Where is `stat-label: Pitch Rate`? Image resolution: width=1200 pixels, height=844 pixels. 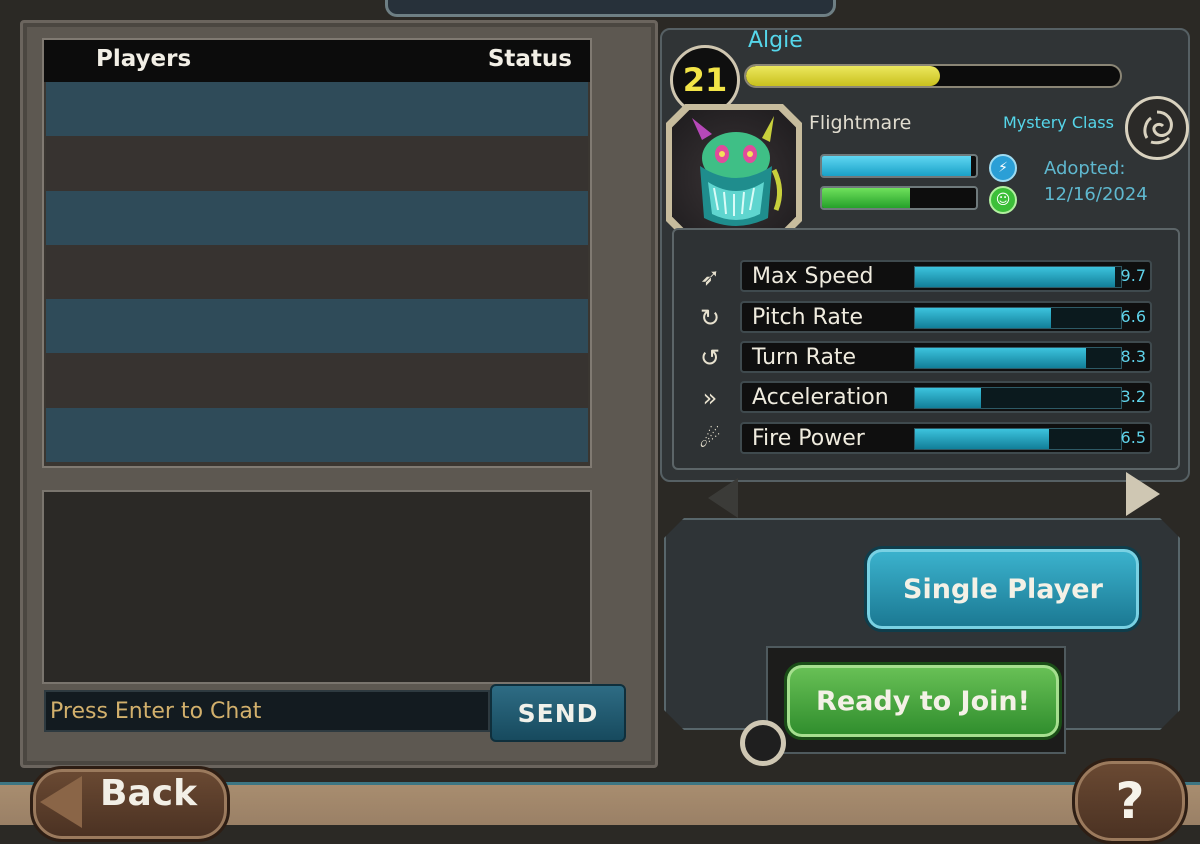
stat-label: Pitch Rate is located at coordinates (807, 317).